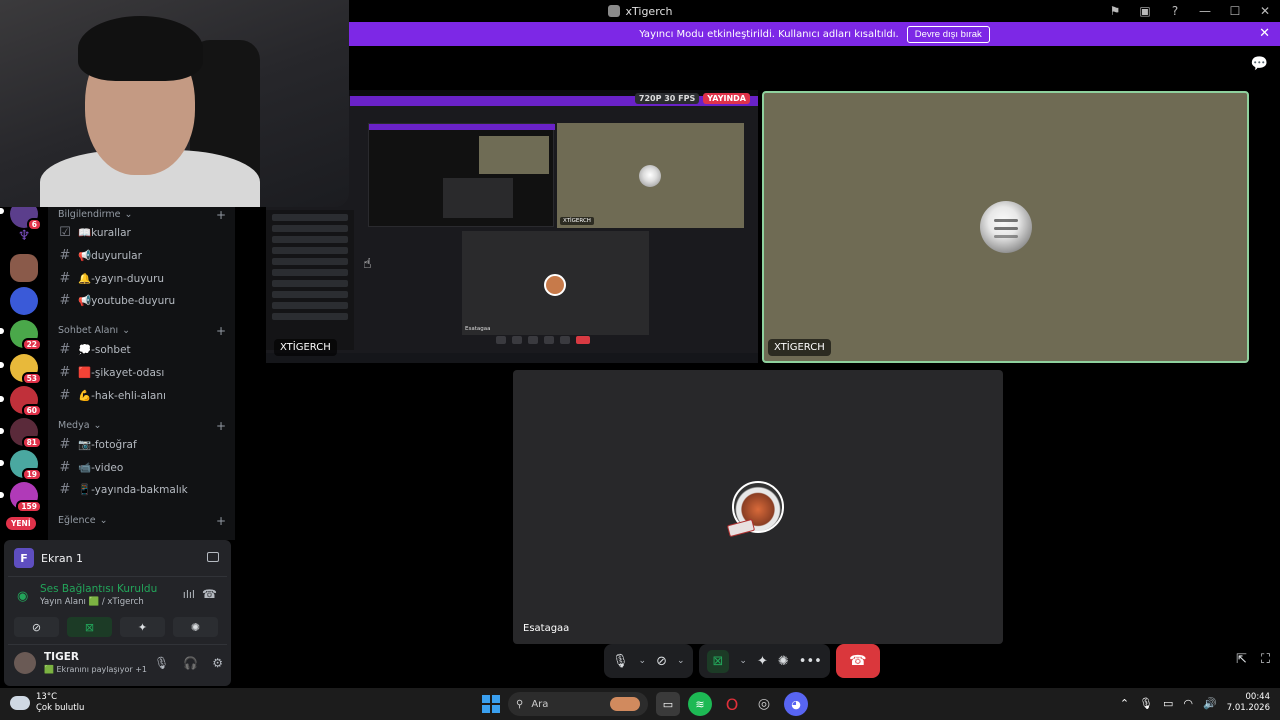  What do you see at coordinates (26, 465) in the screenshot?
I see `server-icon: 19` at bounding box center [26, 465].